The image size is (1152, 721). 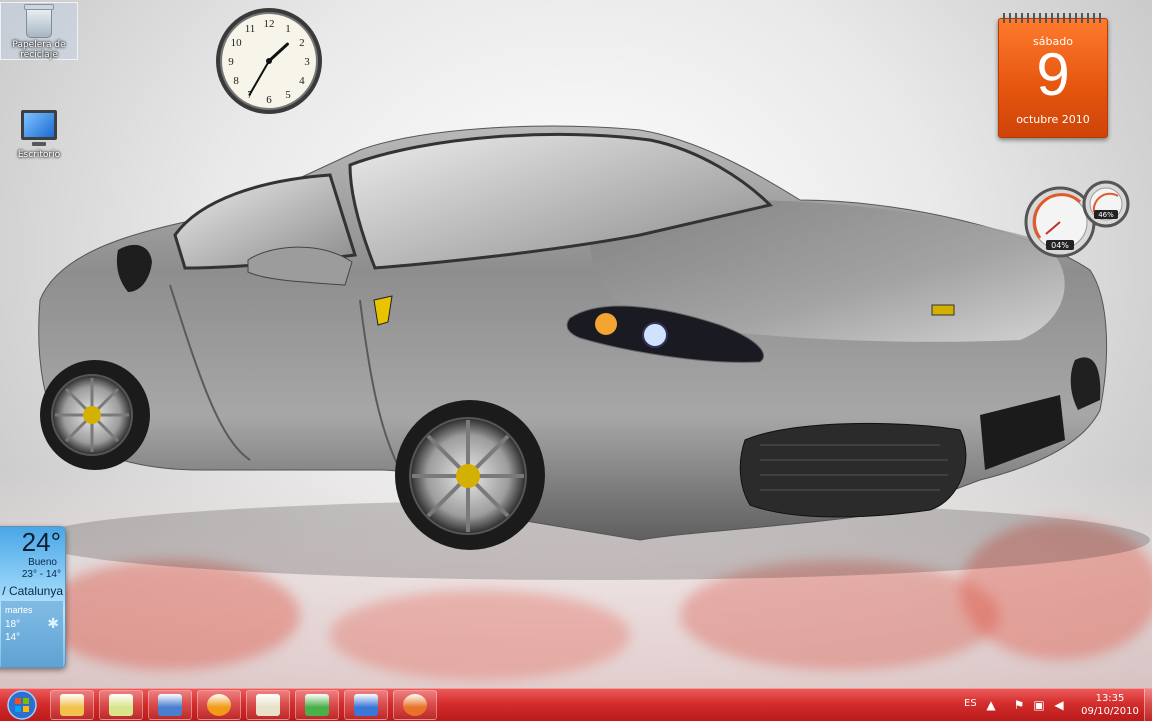 I want to click on chevron-up-icon: ▲, so click(x=991, y=705).